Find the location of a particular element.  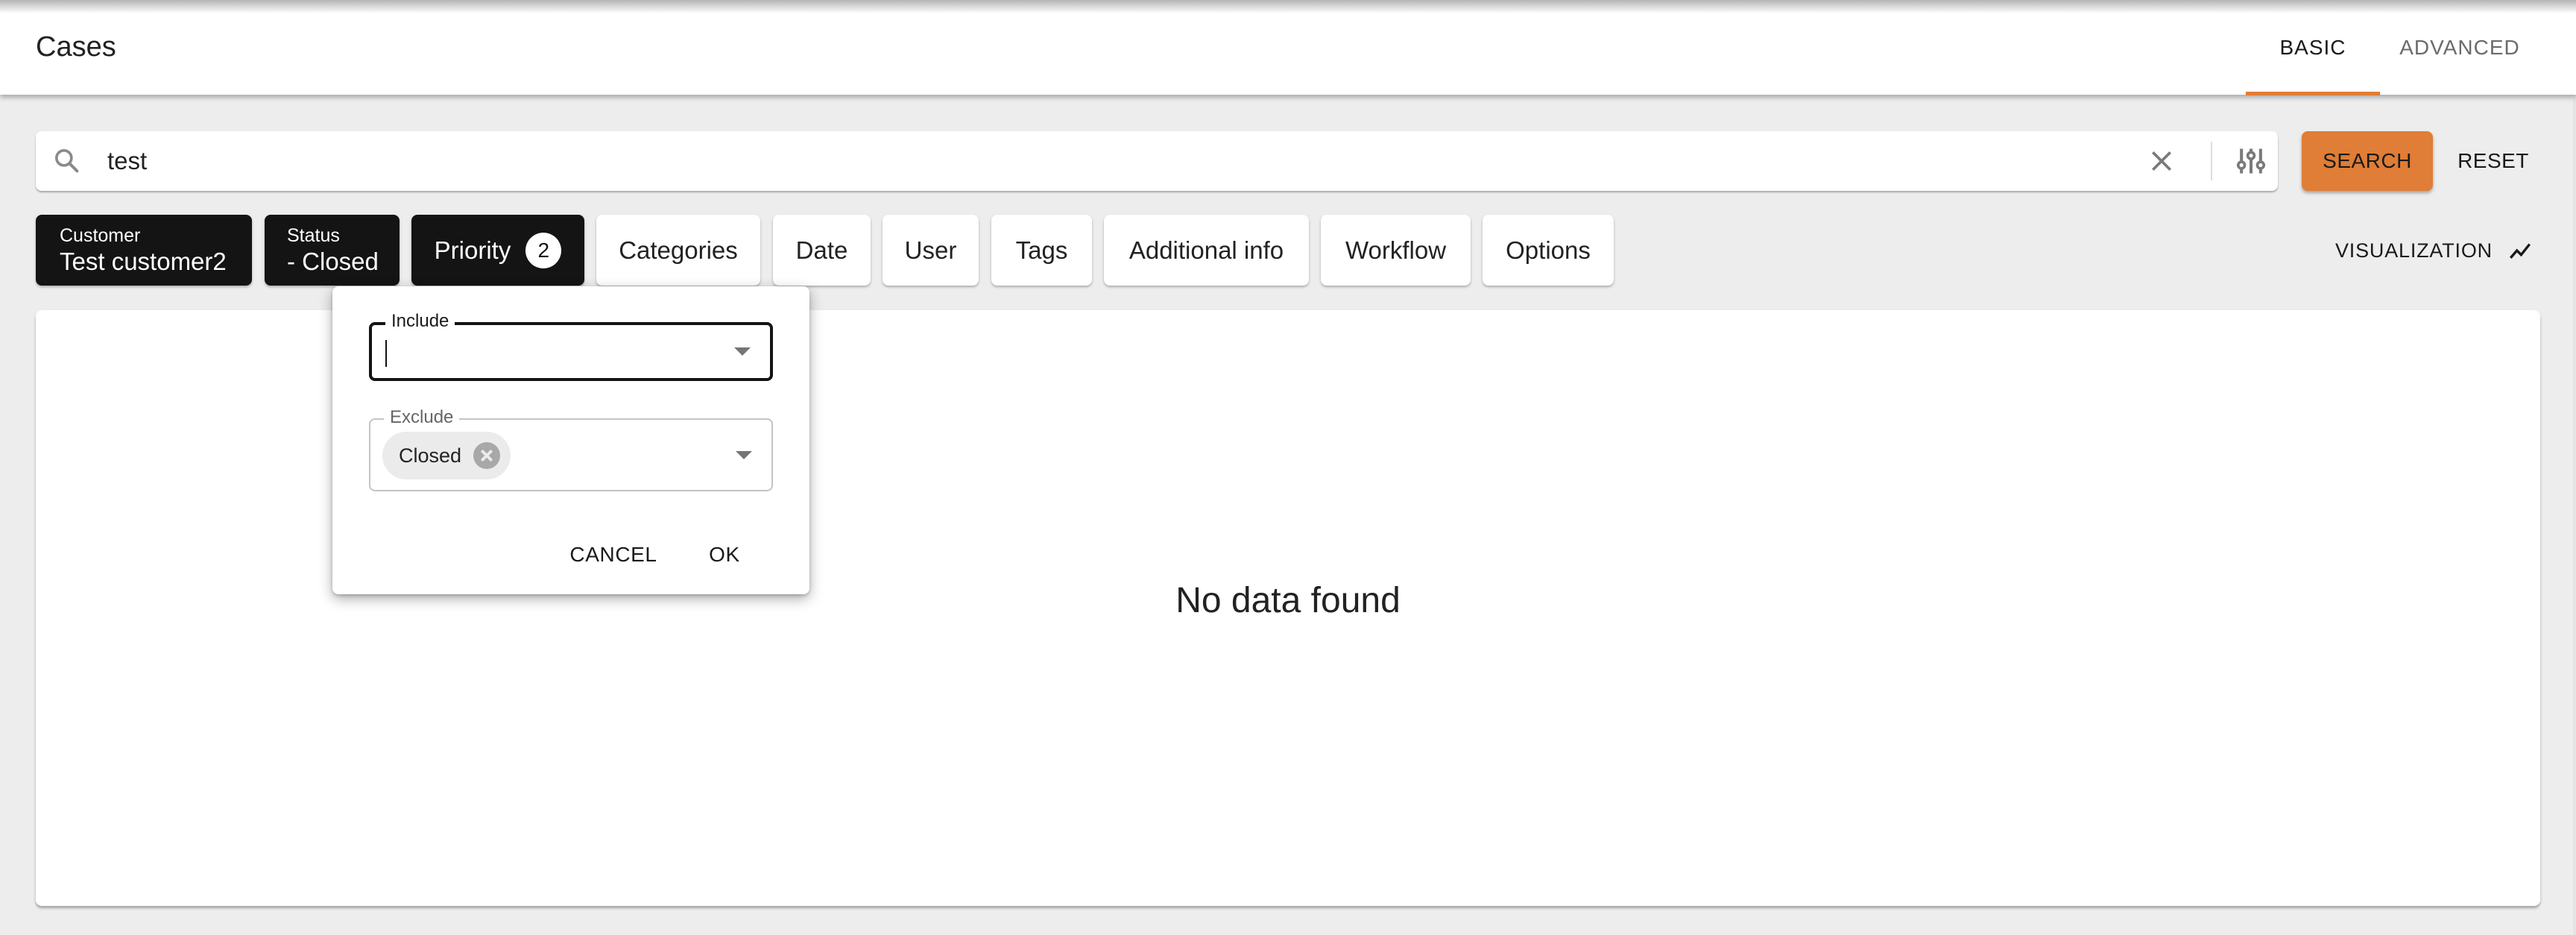

filter-chip-value: Test customer2 is located at coordinates (143, 261).